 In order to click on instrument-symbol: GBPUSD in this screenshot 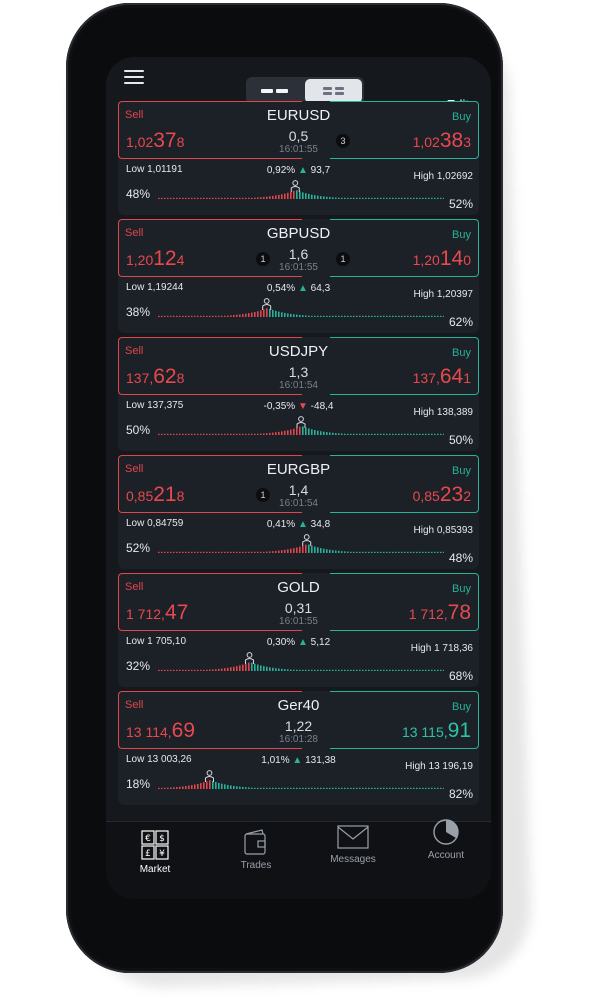, I will do `click(298, 233)`.